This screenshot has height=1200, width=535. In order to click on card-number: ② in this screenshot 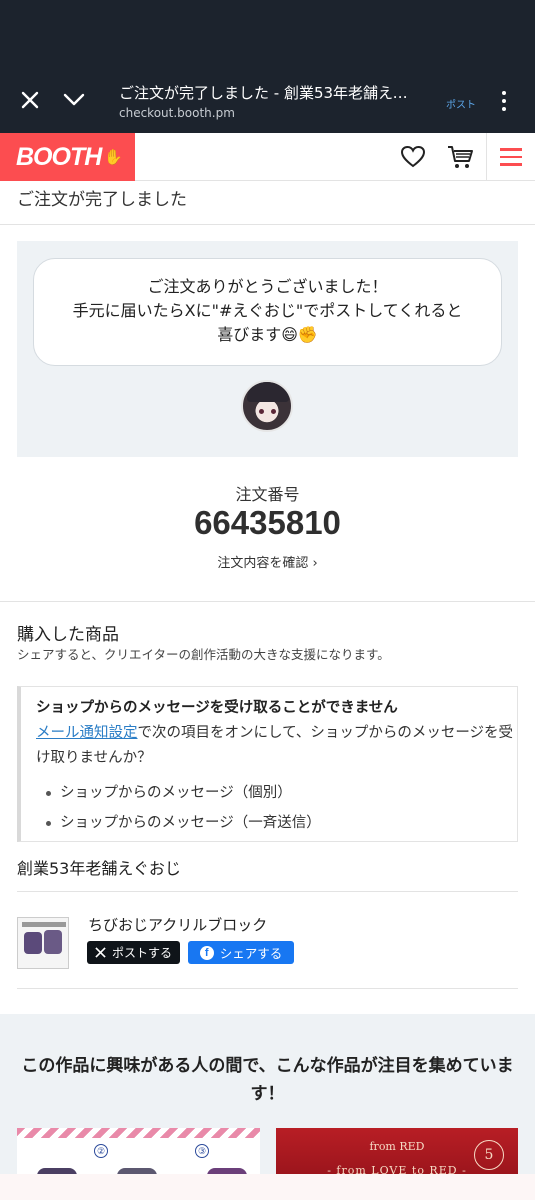, I will do `click(101, 1151)`.